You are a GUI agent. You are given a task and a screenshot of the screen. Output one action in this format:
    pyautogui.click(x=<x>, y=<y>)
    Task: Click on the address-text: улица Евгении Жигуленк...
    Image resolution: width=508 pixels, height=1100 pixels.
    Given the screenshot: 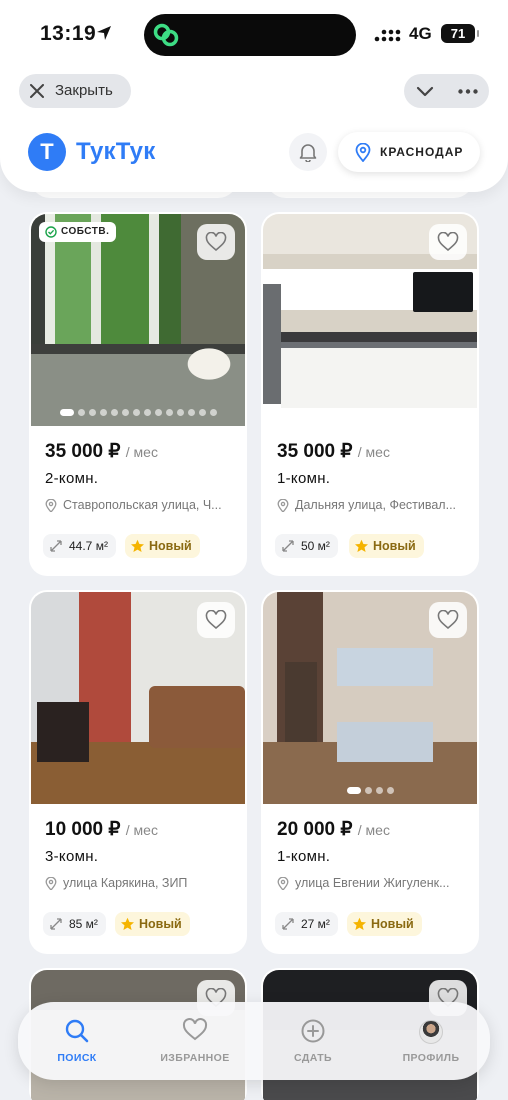 What is the action you would take?
    pyautogui.click(x=372, y=883)
    